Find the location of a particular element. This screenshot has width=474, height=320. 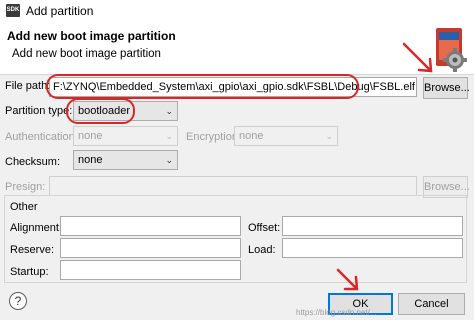

other-group-legend: Other is located at coordinates (24, 207).